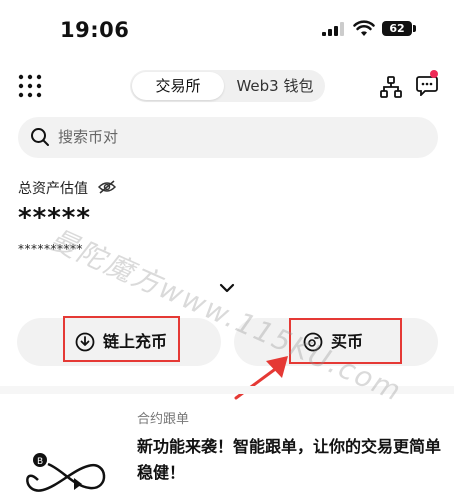 This screenshot has width=454, height=500. Describe the element at coordinates (178, 86) in the screenshot. I see `tab-exchange: 交易所` at that location.